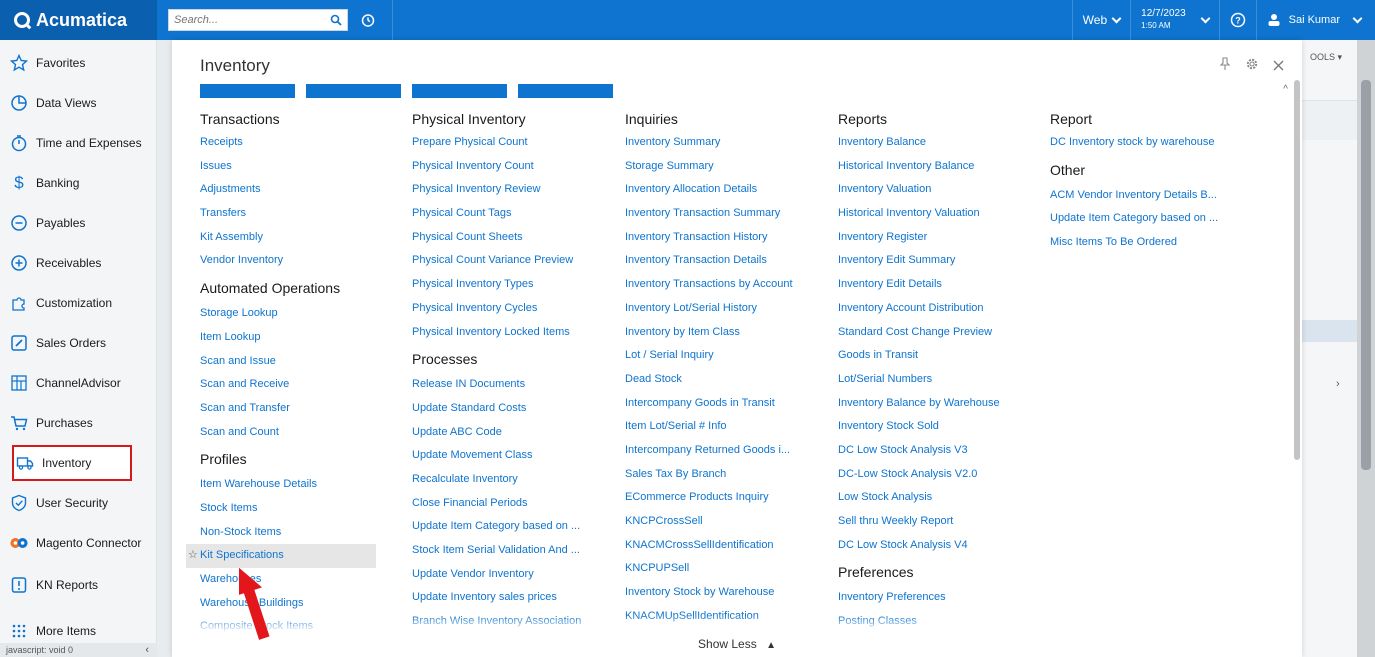  What do you see at coordinates (709, 190) in the screenshot?
I see `menu-link: Inventory Allocation Details` at bounding box center [709, 190].